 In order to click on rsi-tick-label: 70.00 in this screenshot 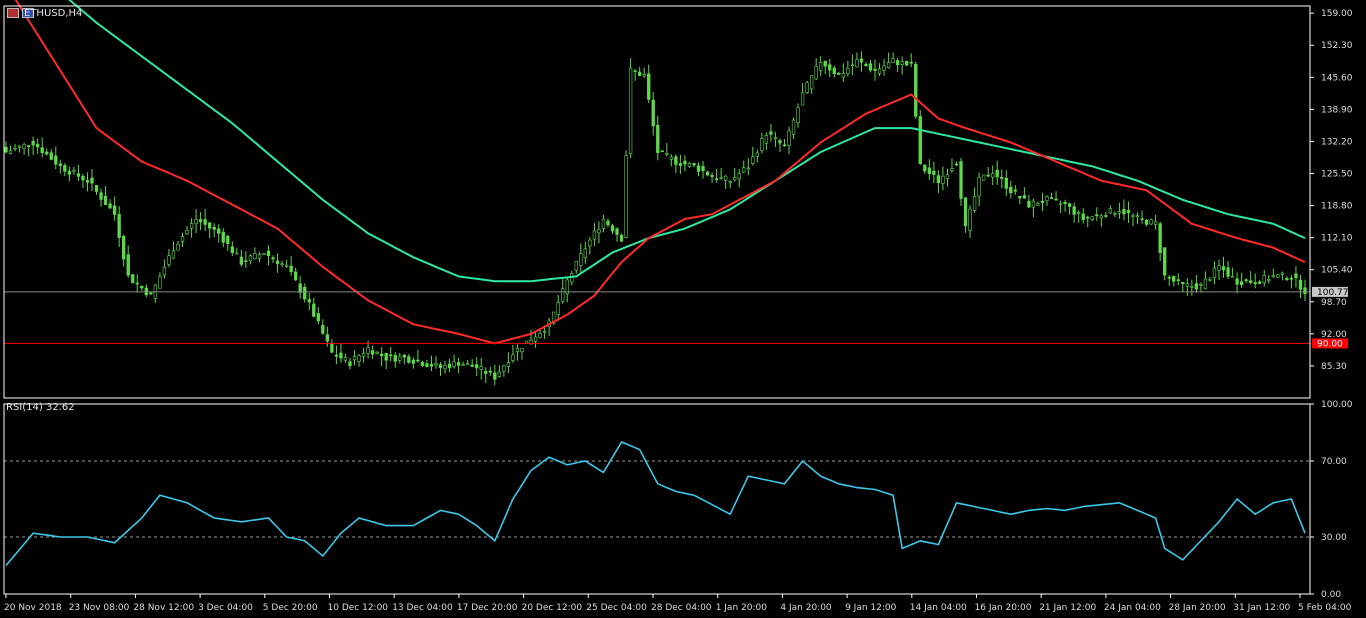, I will do `click(1334, 462)`.